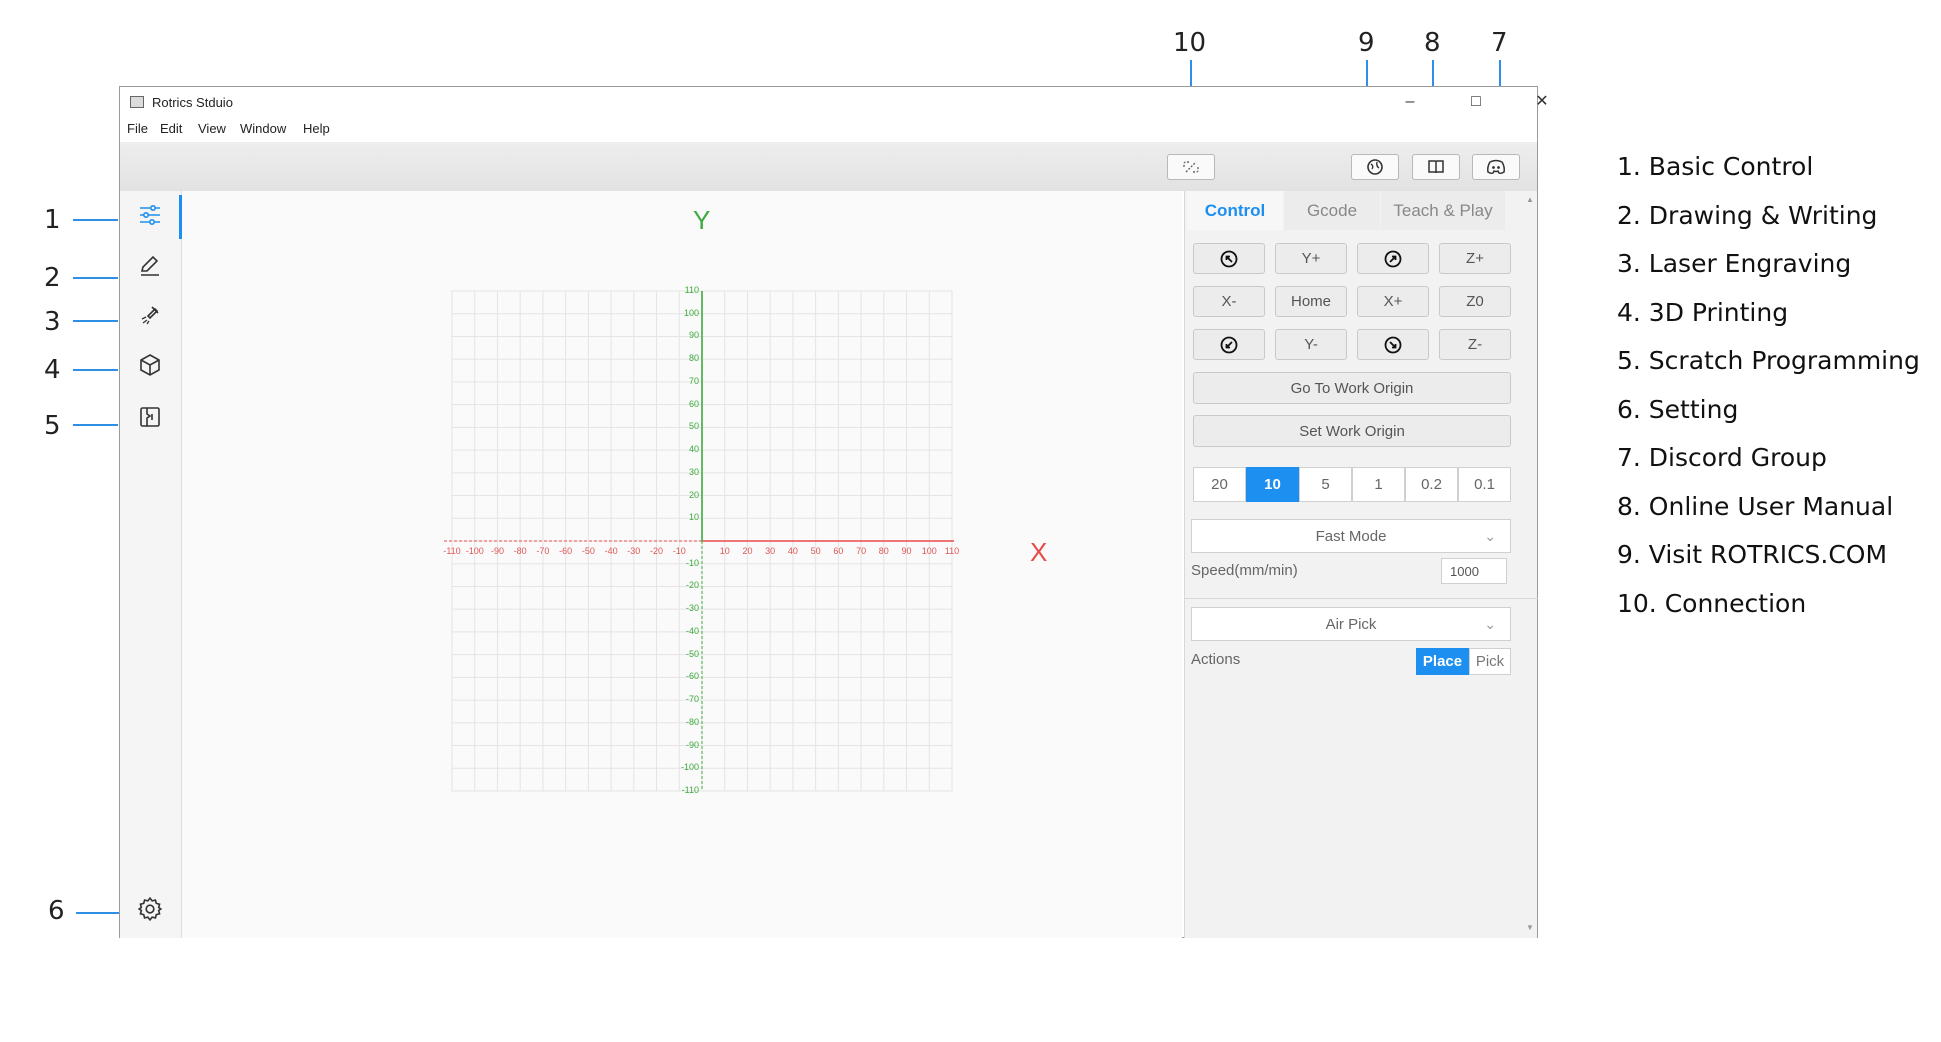  Describe the element at coordinates (1712, 603) in the screenshot. I see `legend-item: 10. Connection` at that location.